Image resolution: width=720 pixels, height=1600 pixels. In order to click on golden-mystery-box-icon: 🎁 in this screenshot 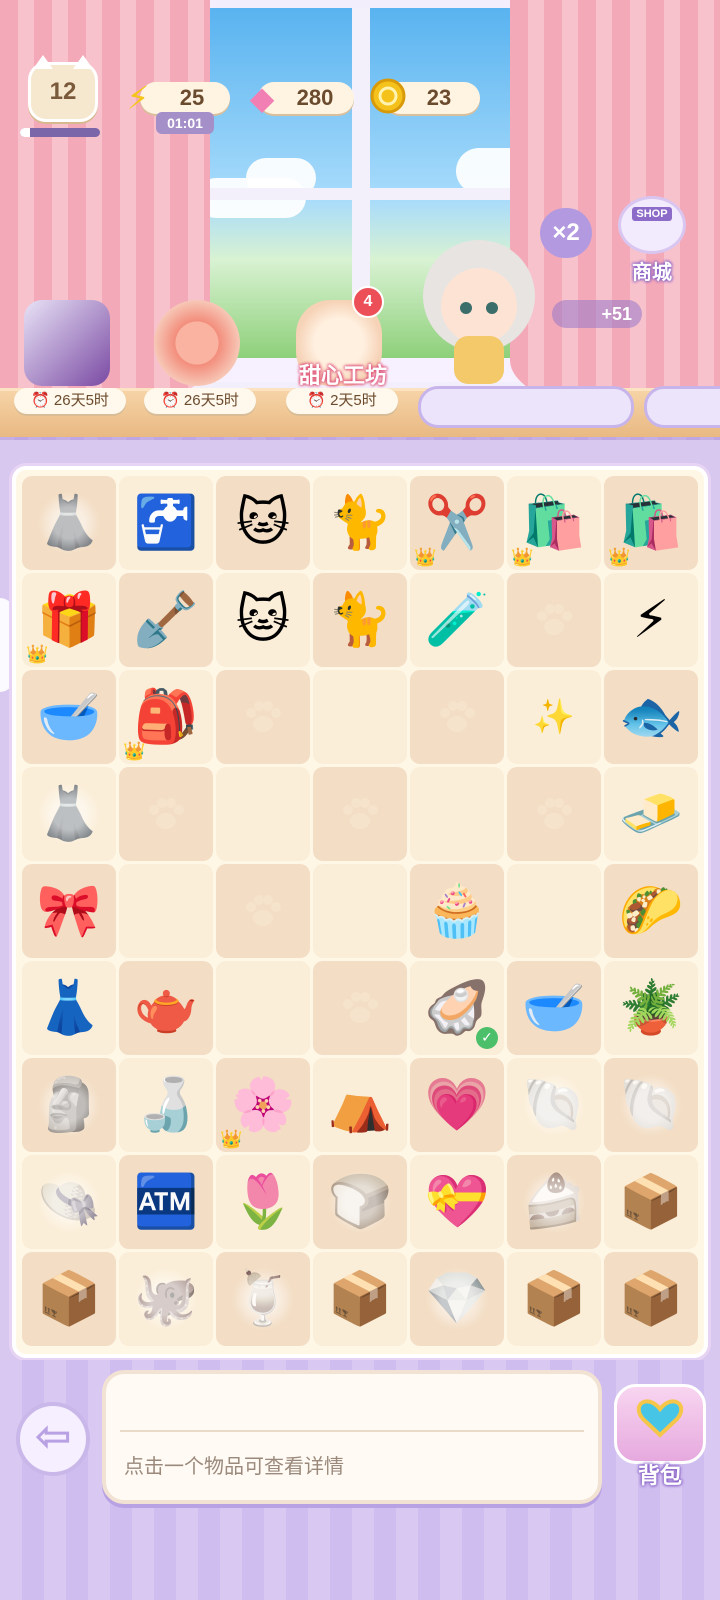, I will do `click(69, 620)`.